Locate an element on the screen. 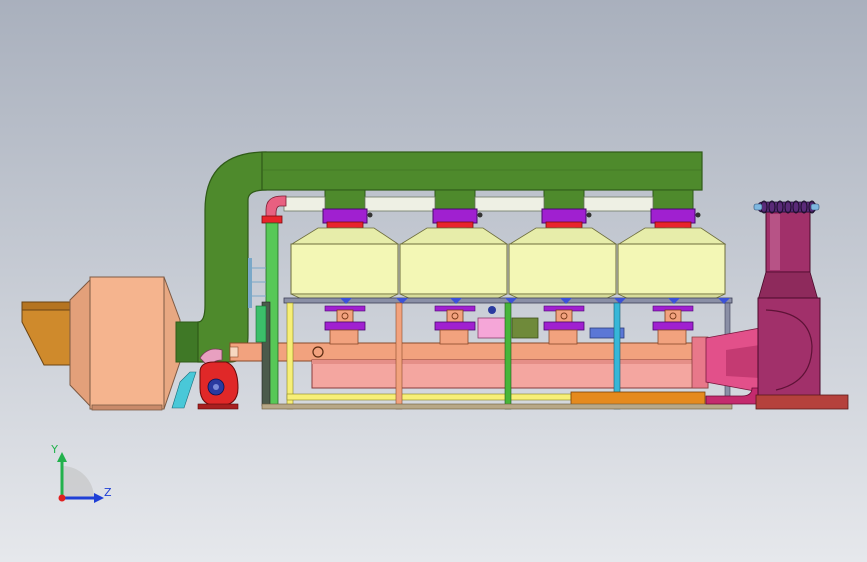 The height and width of the screenshot is (562, 867). leg-yellow is located at coordinates (290, 356).